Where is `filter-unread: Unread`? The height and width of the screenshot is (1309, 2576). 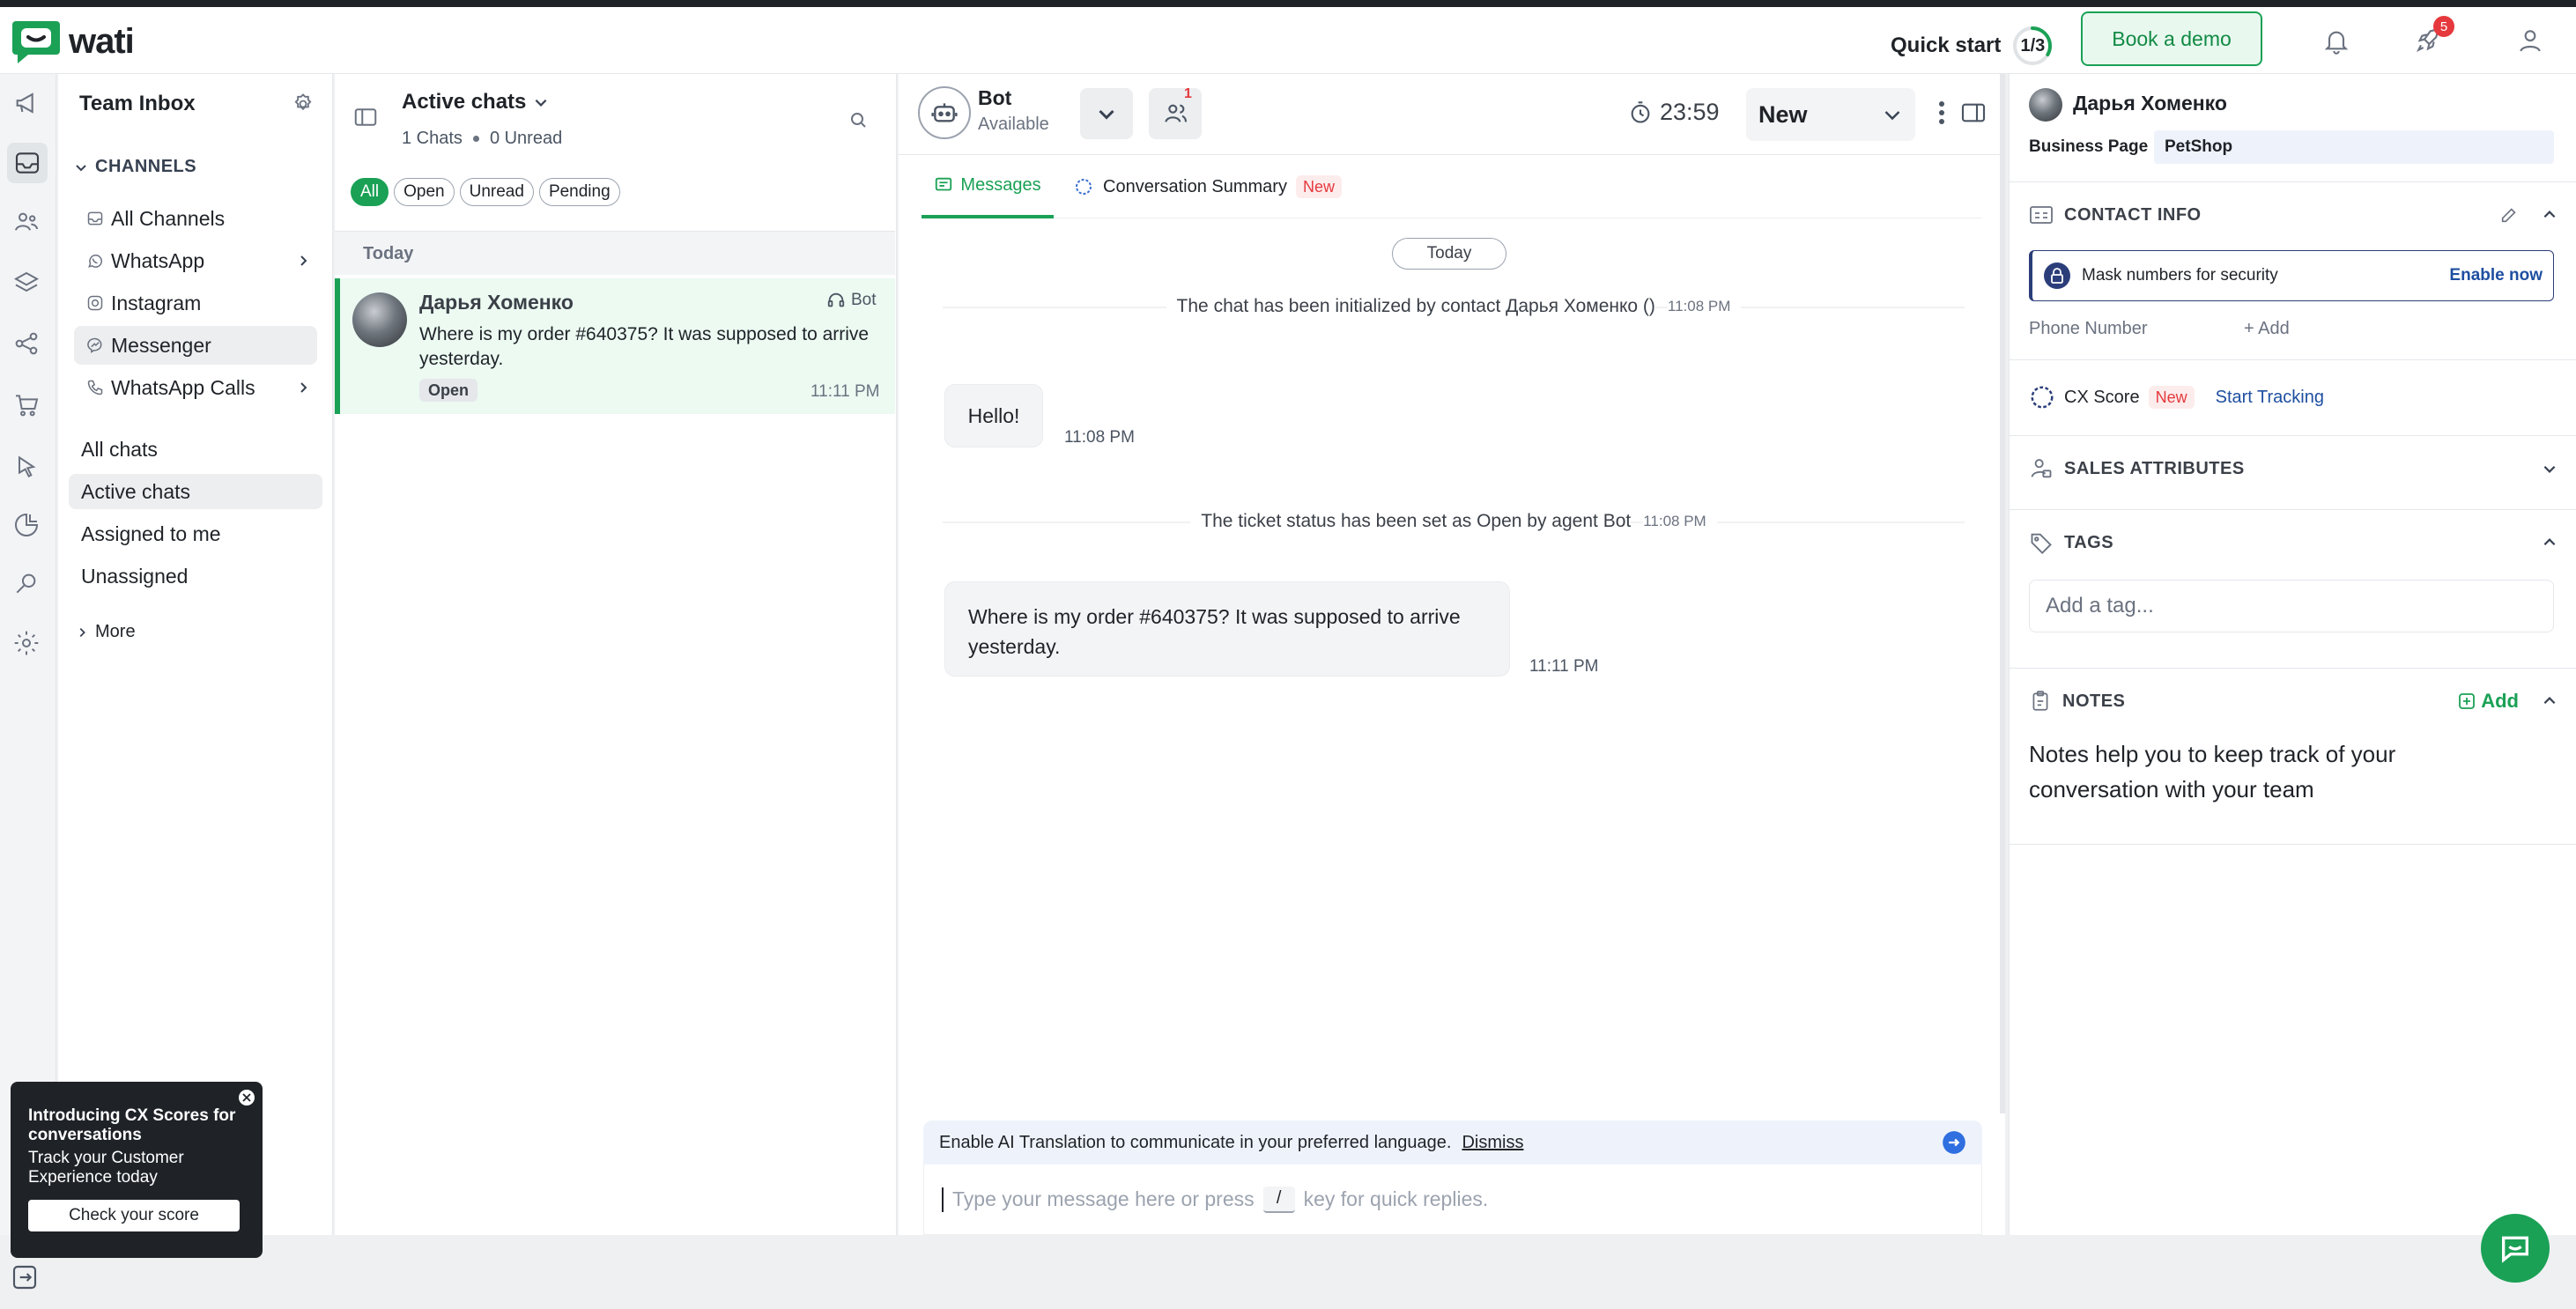 filter-unread: Unread is located at coordinates (497, 192).